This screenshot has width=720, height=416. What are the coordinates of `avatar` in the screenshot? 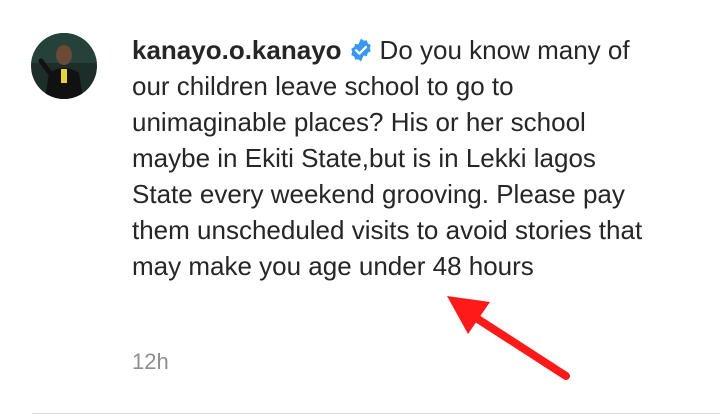 It's located at (64, 66).